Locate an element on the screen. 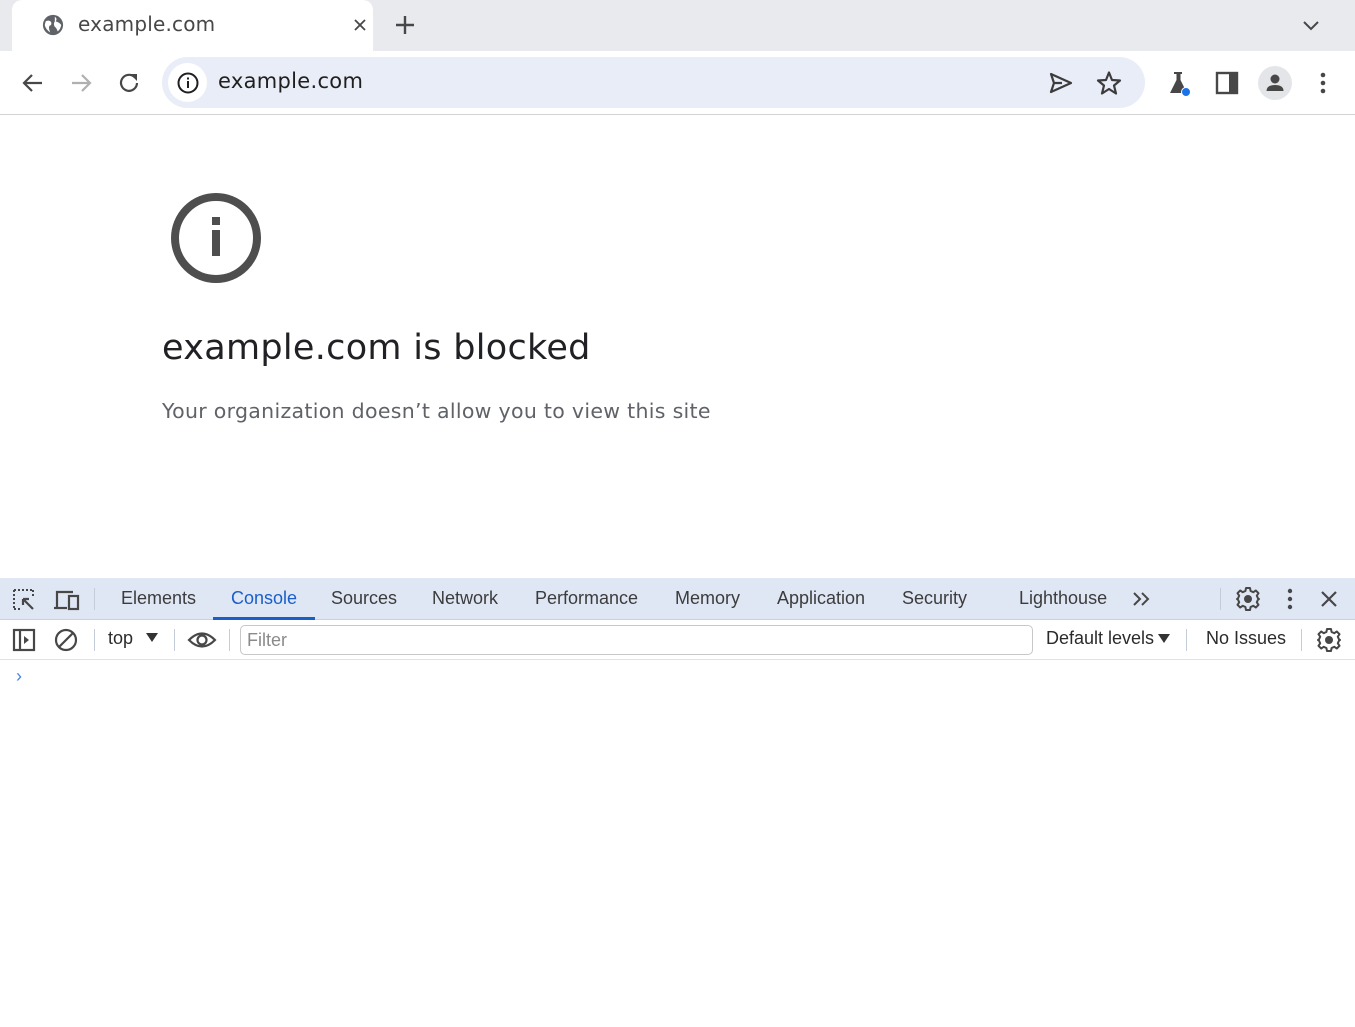 This screenshot has width=1355, height=1027. log-levels-dropdown: Default levels is located at coordinates (1100, 638).